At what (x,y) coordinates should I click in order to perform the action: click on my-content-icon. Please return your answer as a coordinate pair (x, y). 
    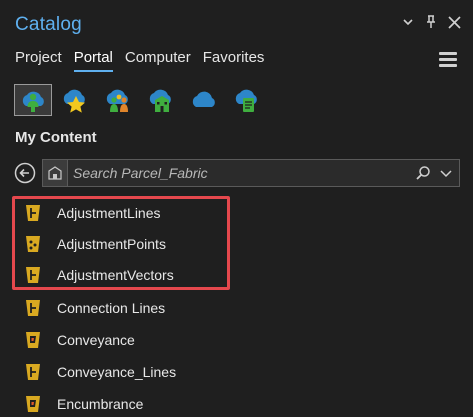
    Looking at the image, I should click on (33, 100).